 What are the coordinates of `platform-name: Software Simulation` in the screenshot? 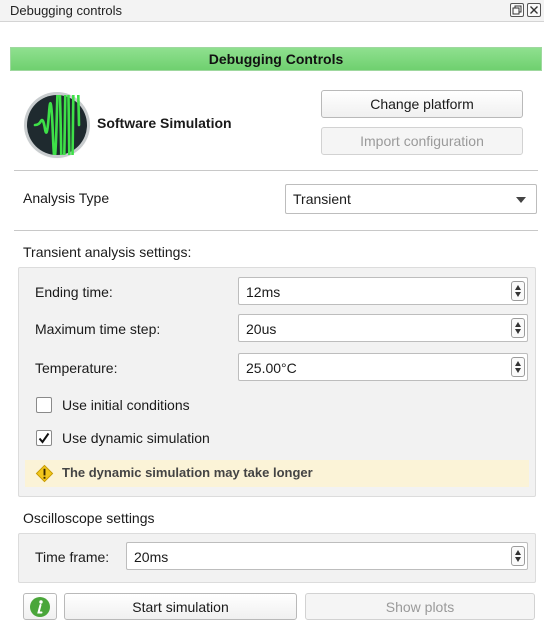 It's located at (164, 123).